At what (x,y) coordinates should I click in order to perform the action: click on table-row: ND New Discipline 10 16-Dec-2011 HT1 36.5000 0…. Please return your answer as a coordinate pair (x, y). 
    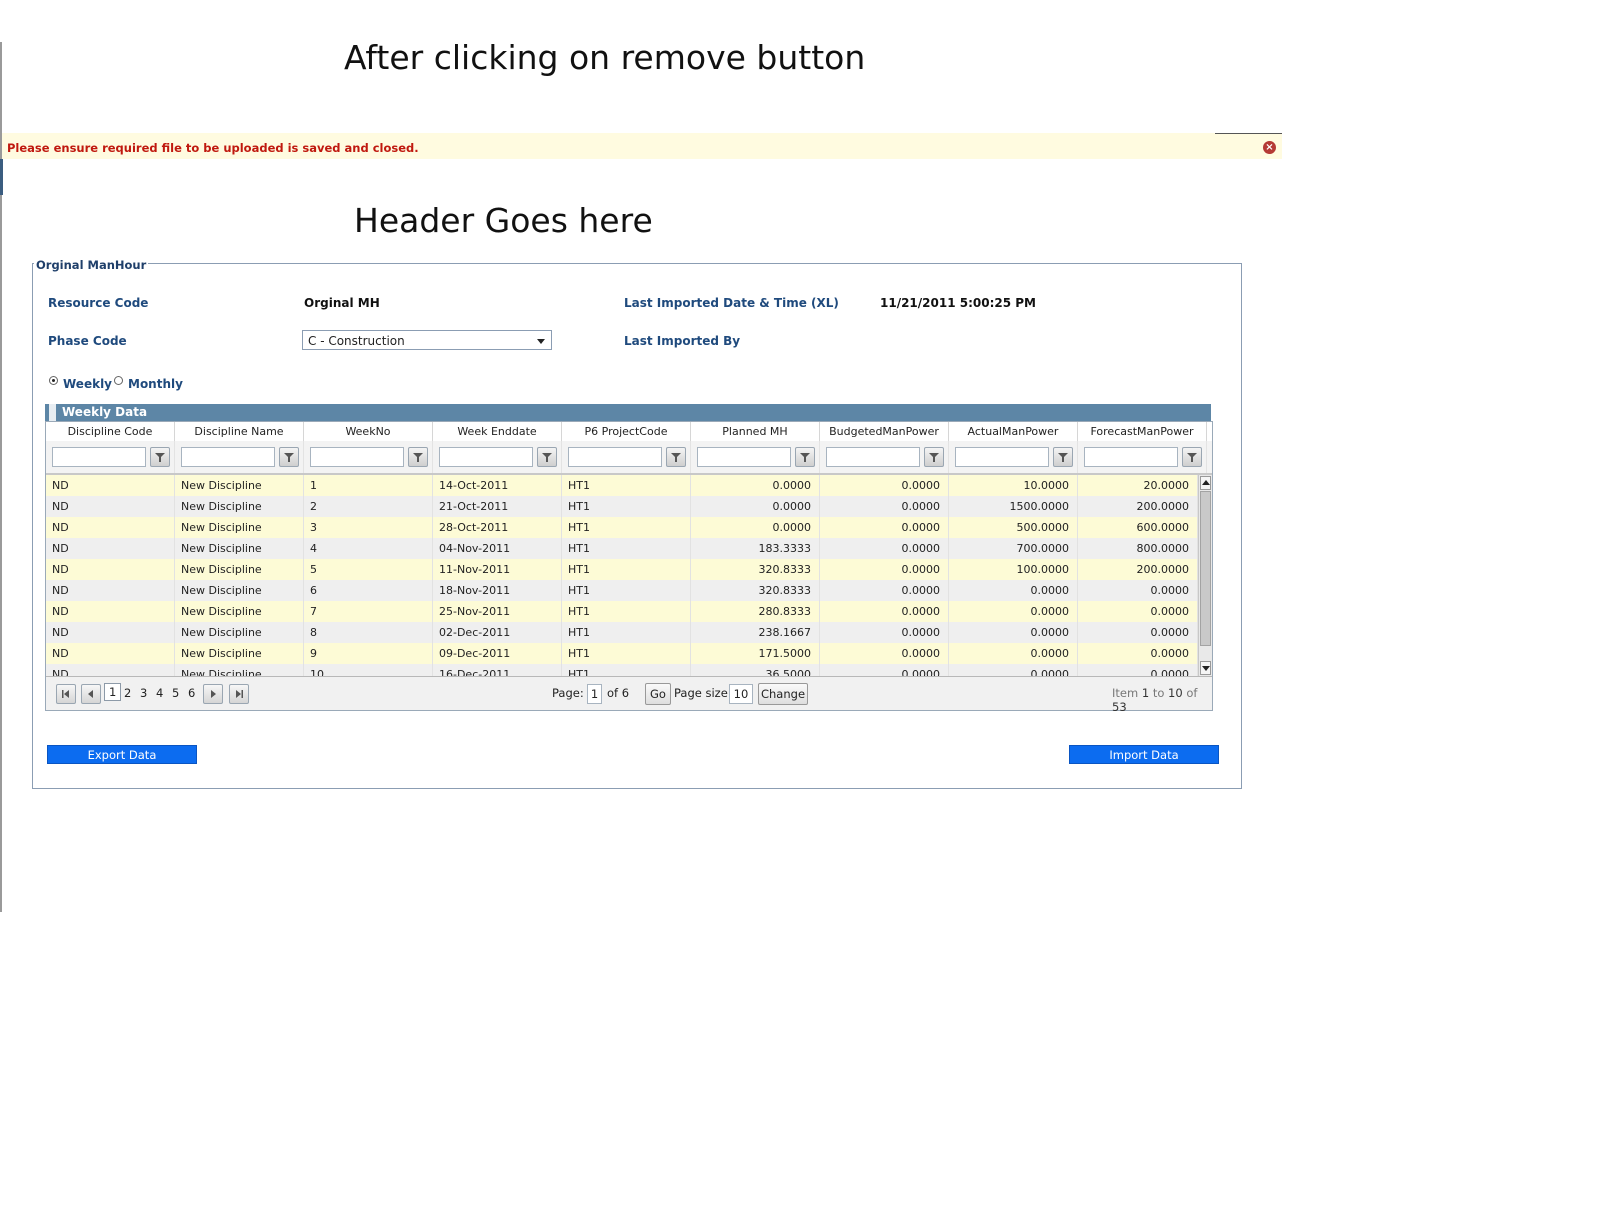
    Looking at the image, I should click on (622, 670).